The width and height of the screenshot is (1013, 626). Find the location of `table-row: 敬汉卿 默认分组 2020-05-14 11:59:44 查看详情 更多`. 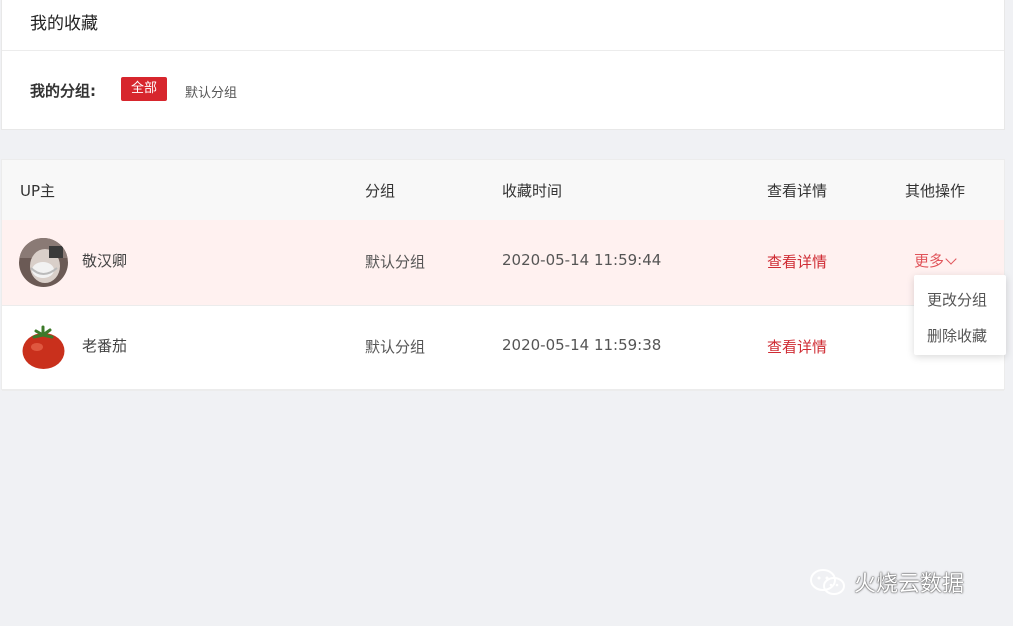

table-row: 敬汉卿 默认分组 2020-05-14 11:59:44 查看详情 更多 is located at coordinates (503, 263).